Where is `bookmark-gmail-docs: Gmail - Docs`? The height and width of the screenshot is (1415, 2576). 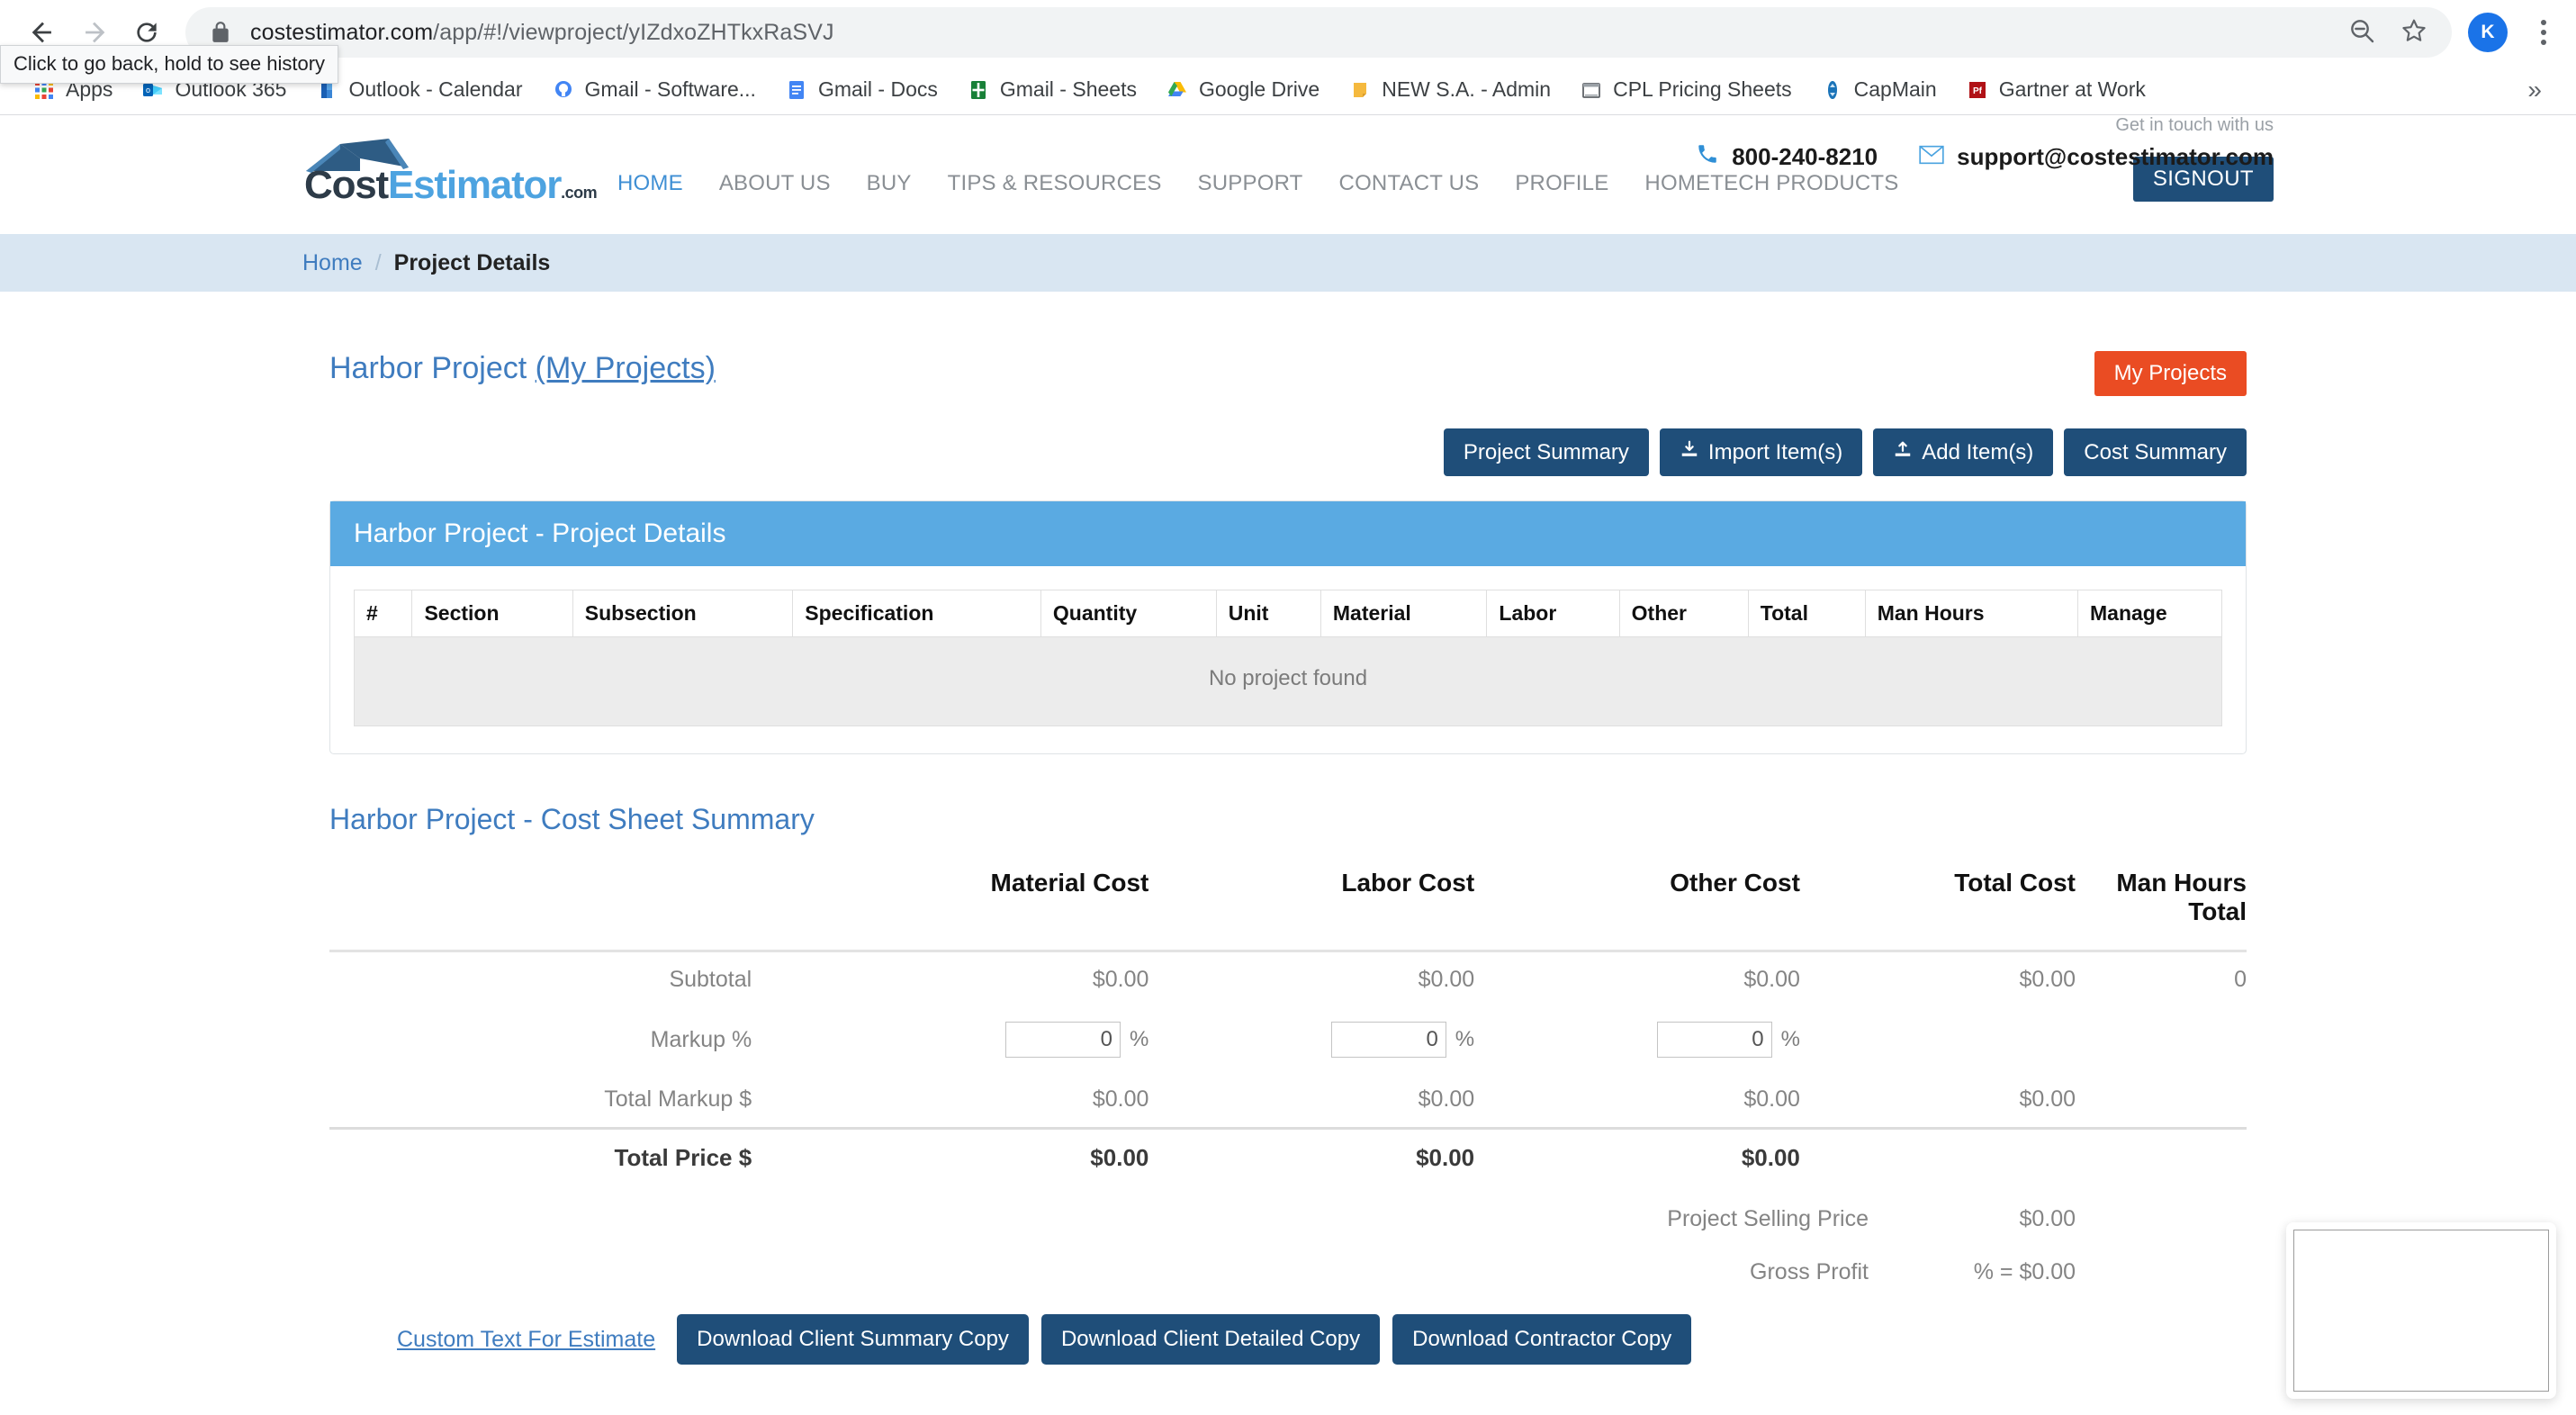
bookmark-gmail-docs: Gmail - Docs is located at coordinates (861, 90).